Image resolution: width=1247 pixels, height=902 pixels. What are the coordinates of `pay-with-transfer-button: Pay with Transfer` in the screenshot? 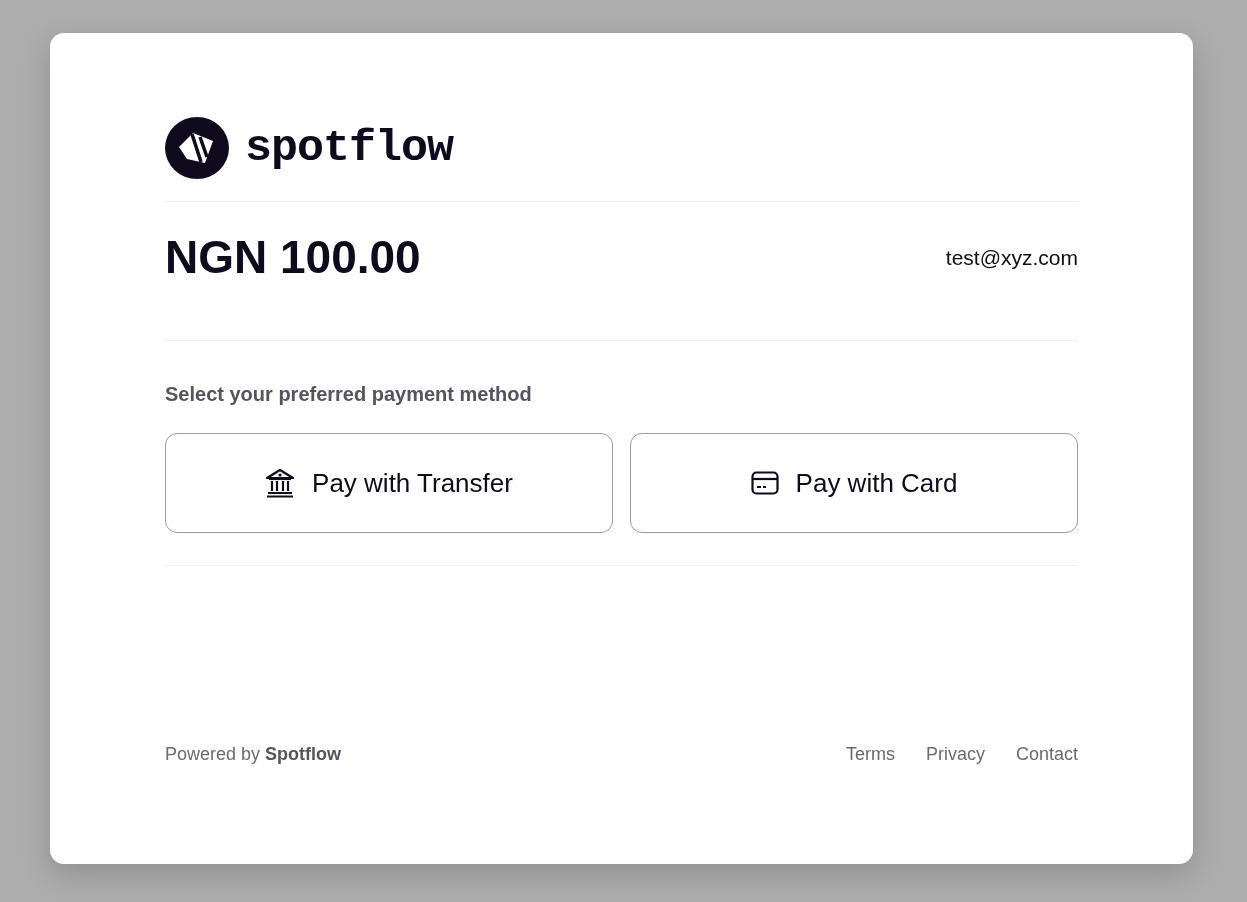 It's located at (389, 483).